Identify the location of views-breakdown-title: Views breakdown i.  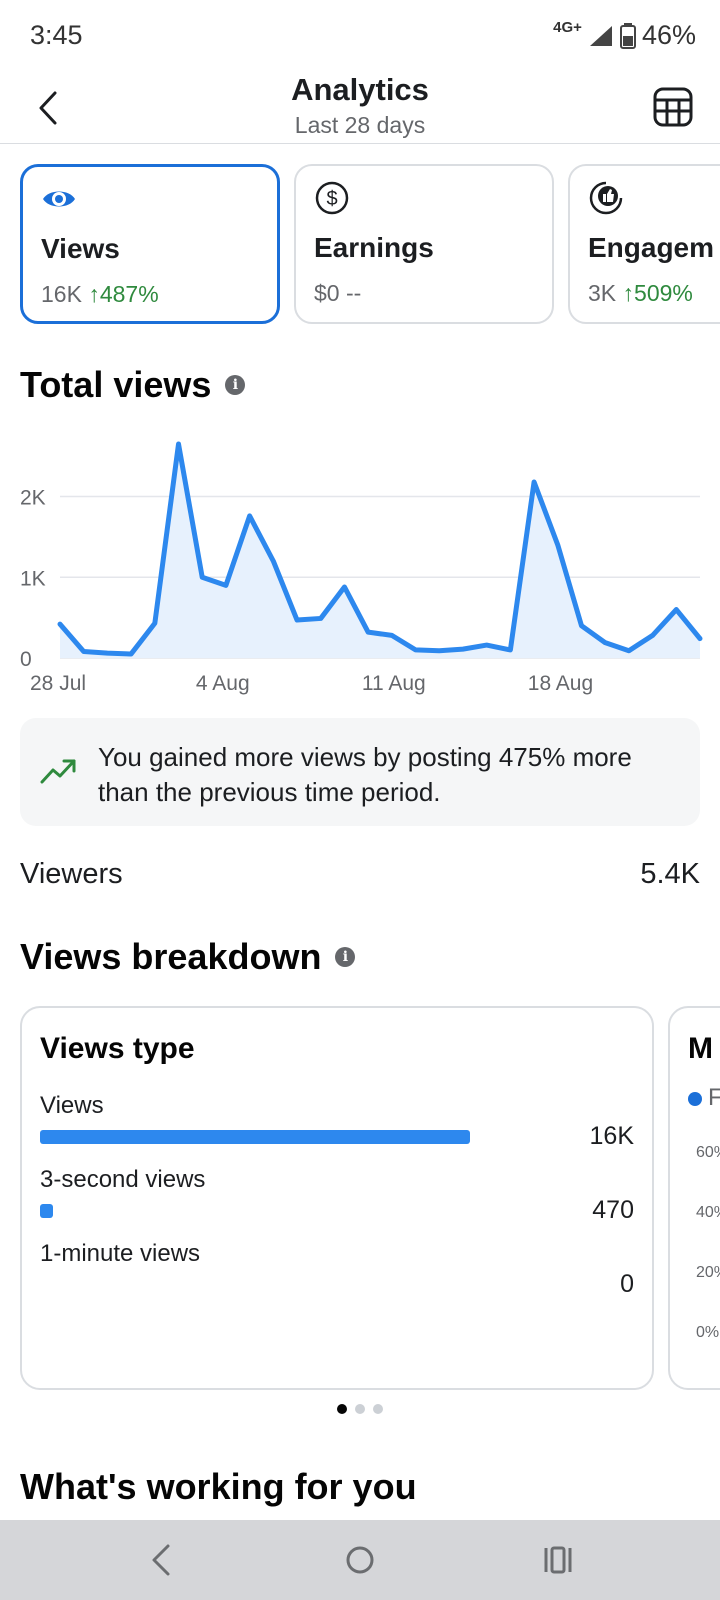
(188, 957).